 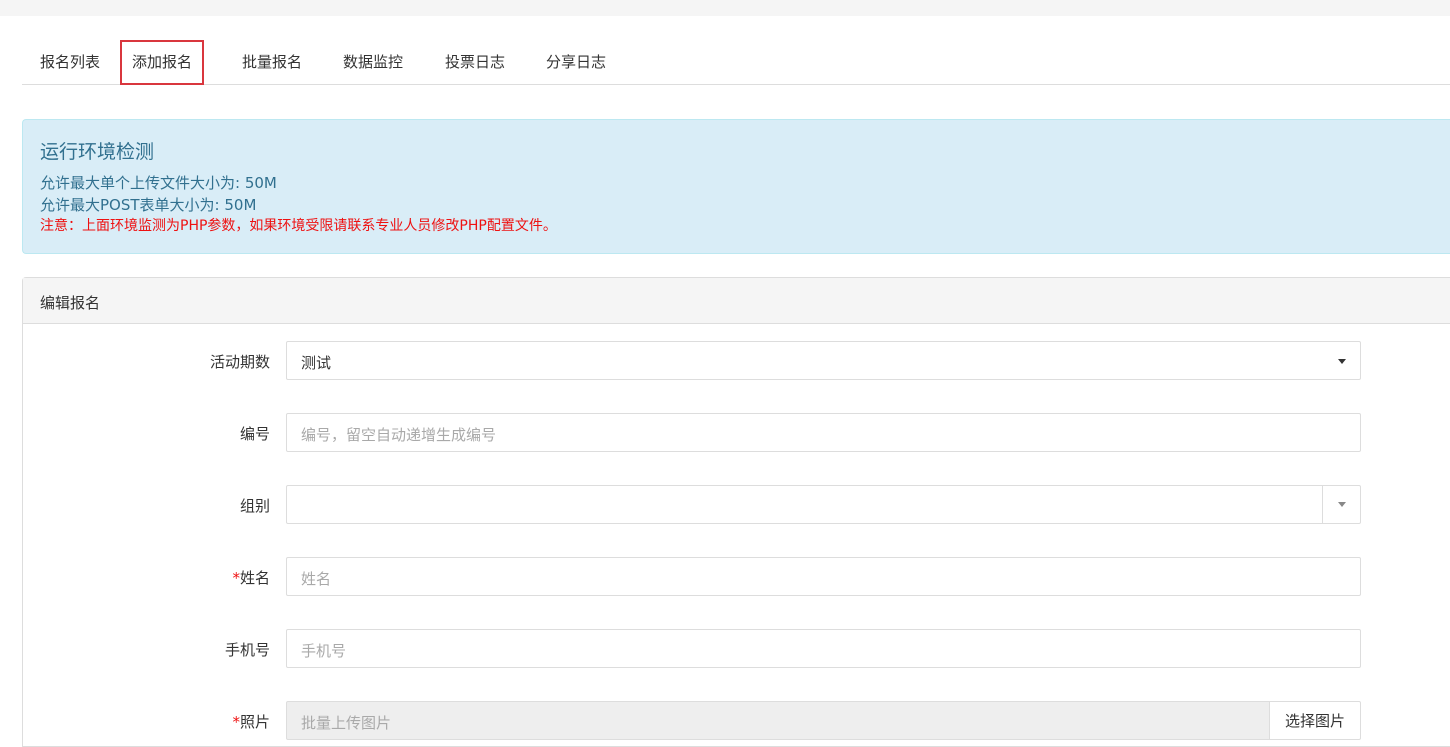 I want to click on name-label: *姓名, so click(x=251, y=577).